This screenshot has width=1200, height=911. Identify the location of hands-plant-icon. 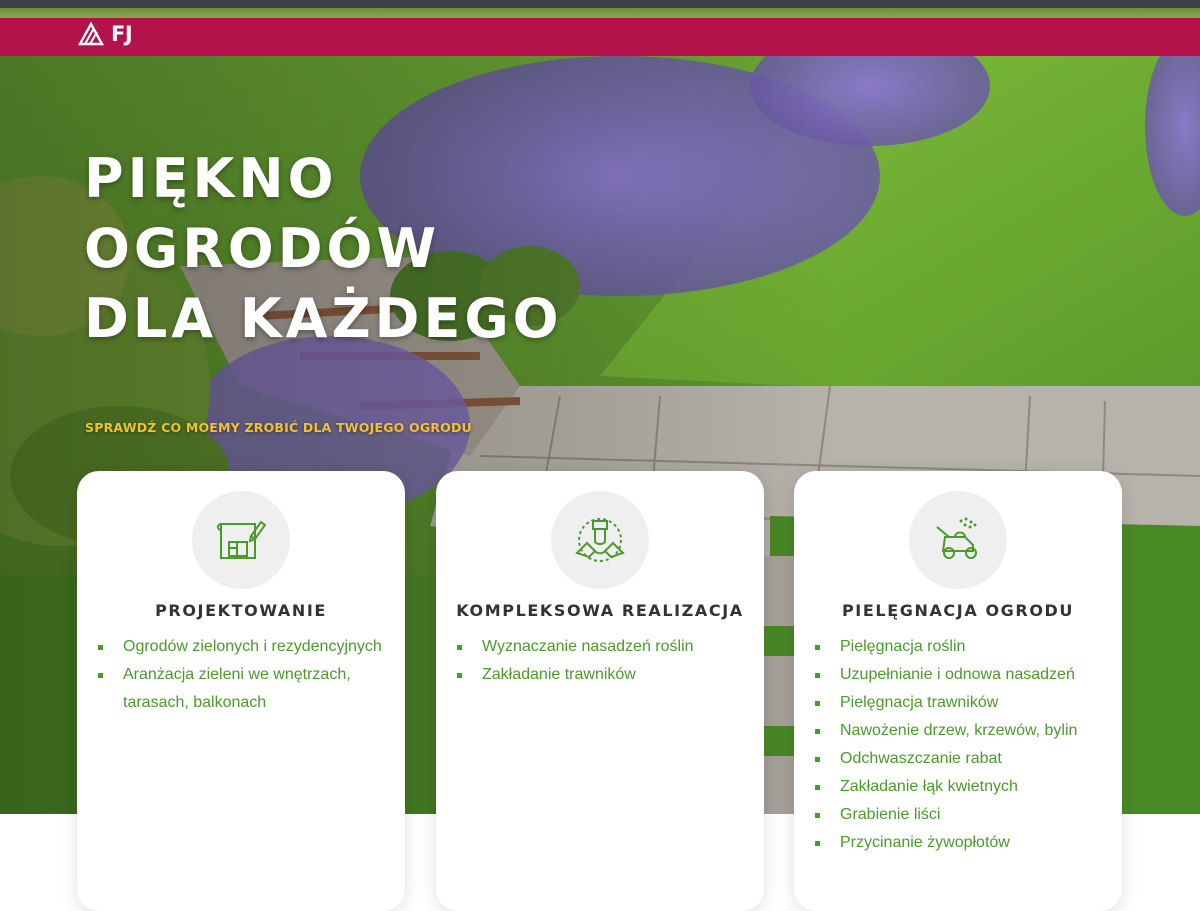
(600, 540).